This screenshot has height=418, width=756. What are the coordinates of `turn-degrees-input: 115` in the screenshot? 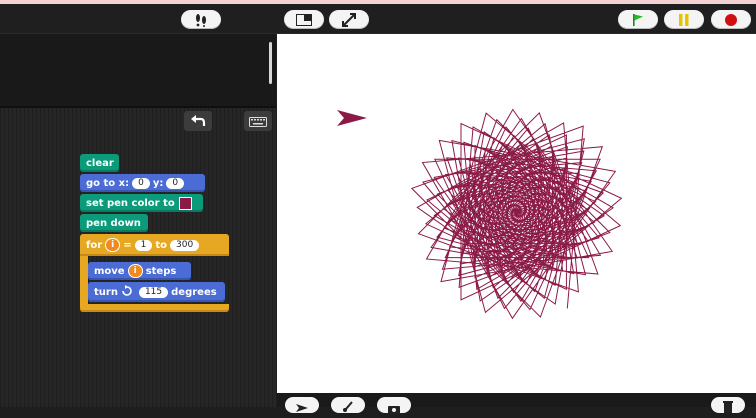 It's located at (153, 292).